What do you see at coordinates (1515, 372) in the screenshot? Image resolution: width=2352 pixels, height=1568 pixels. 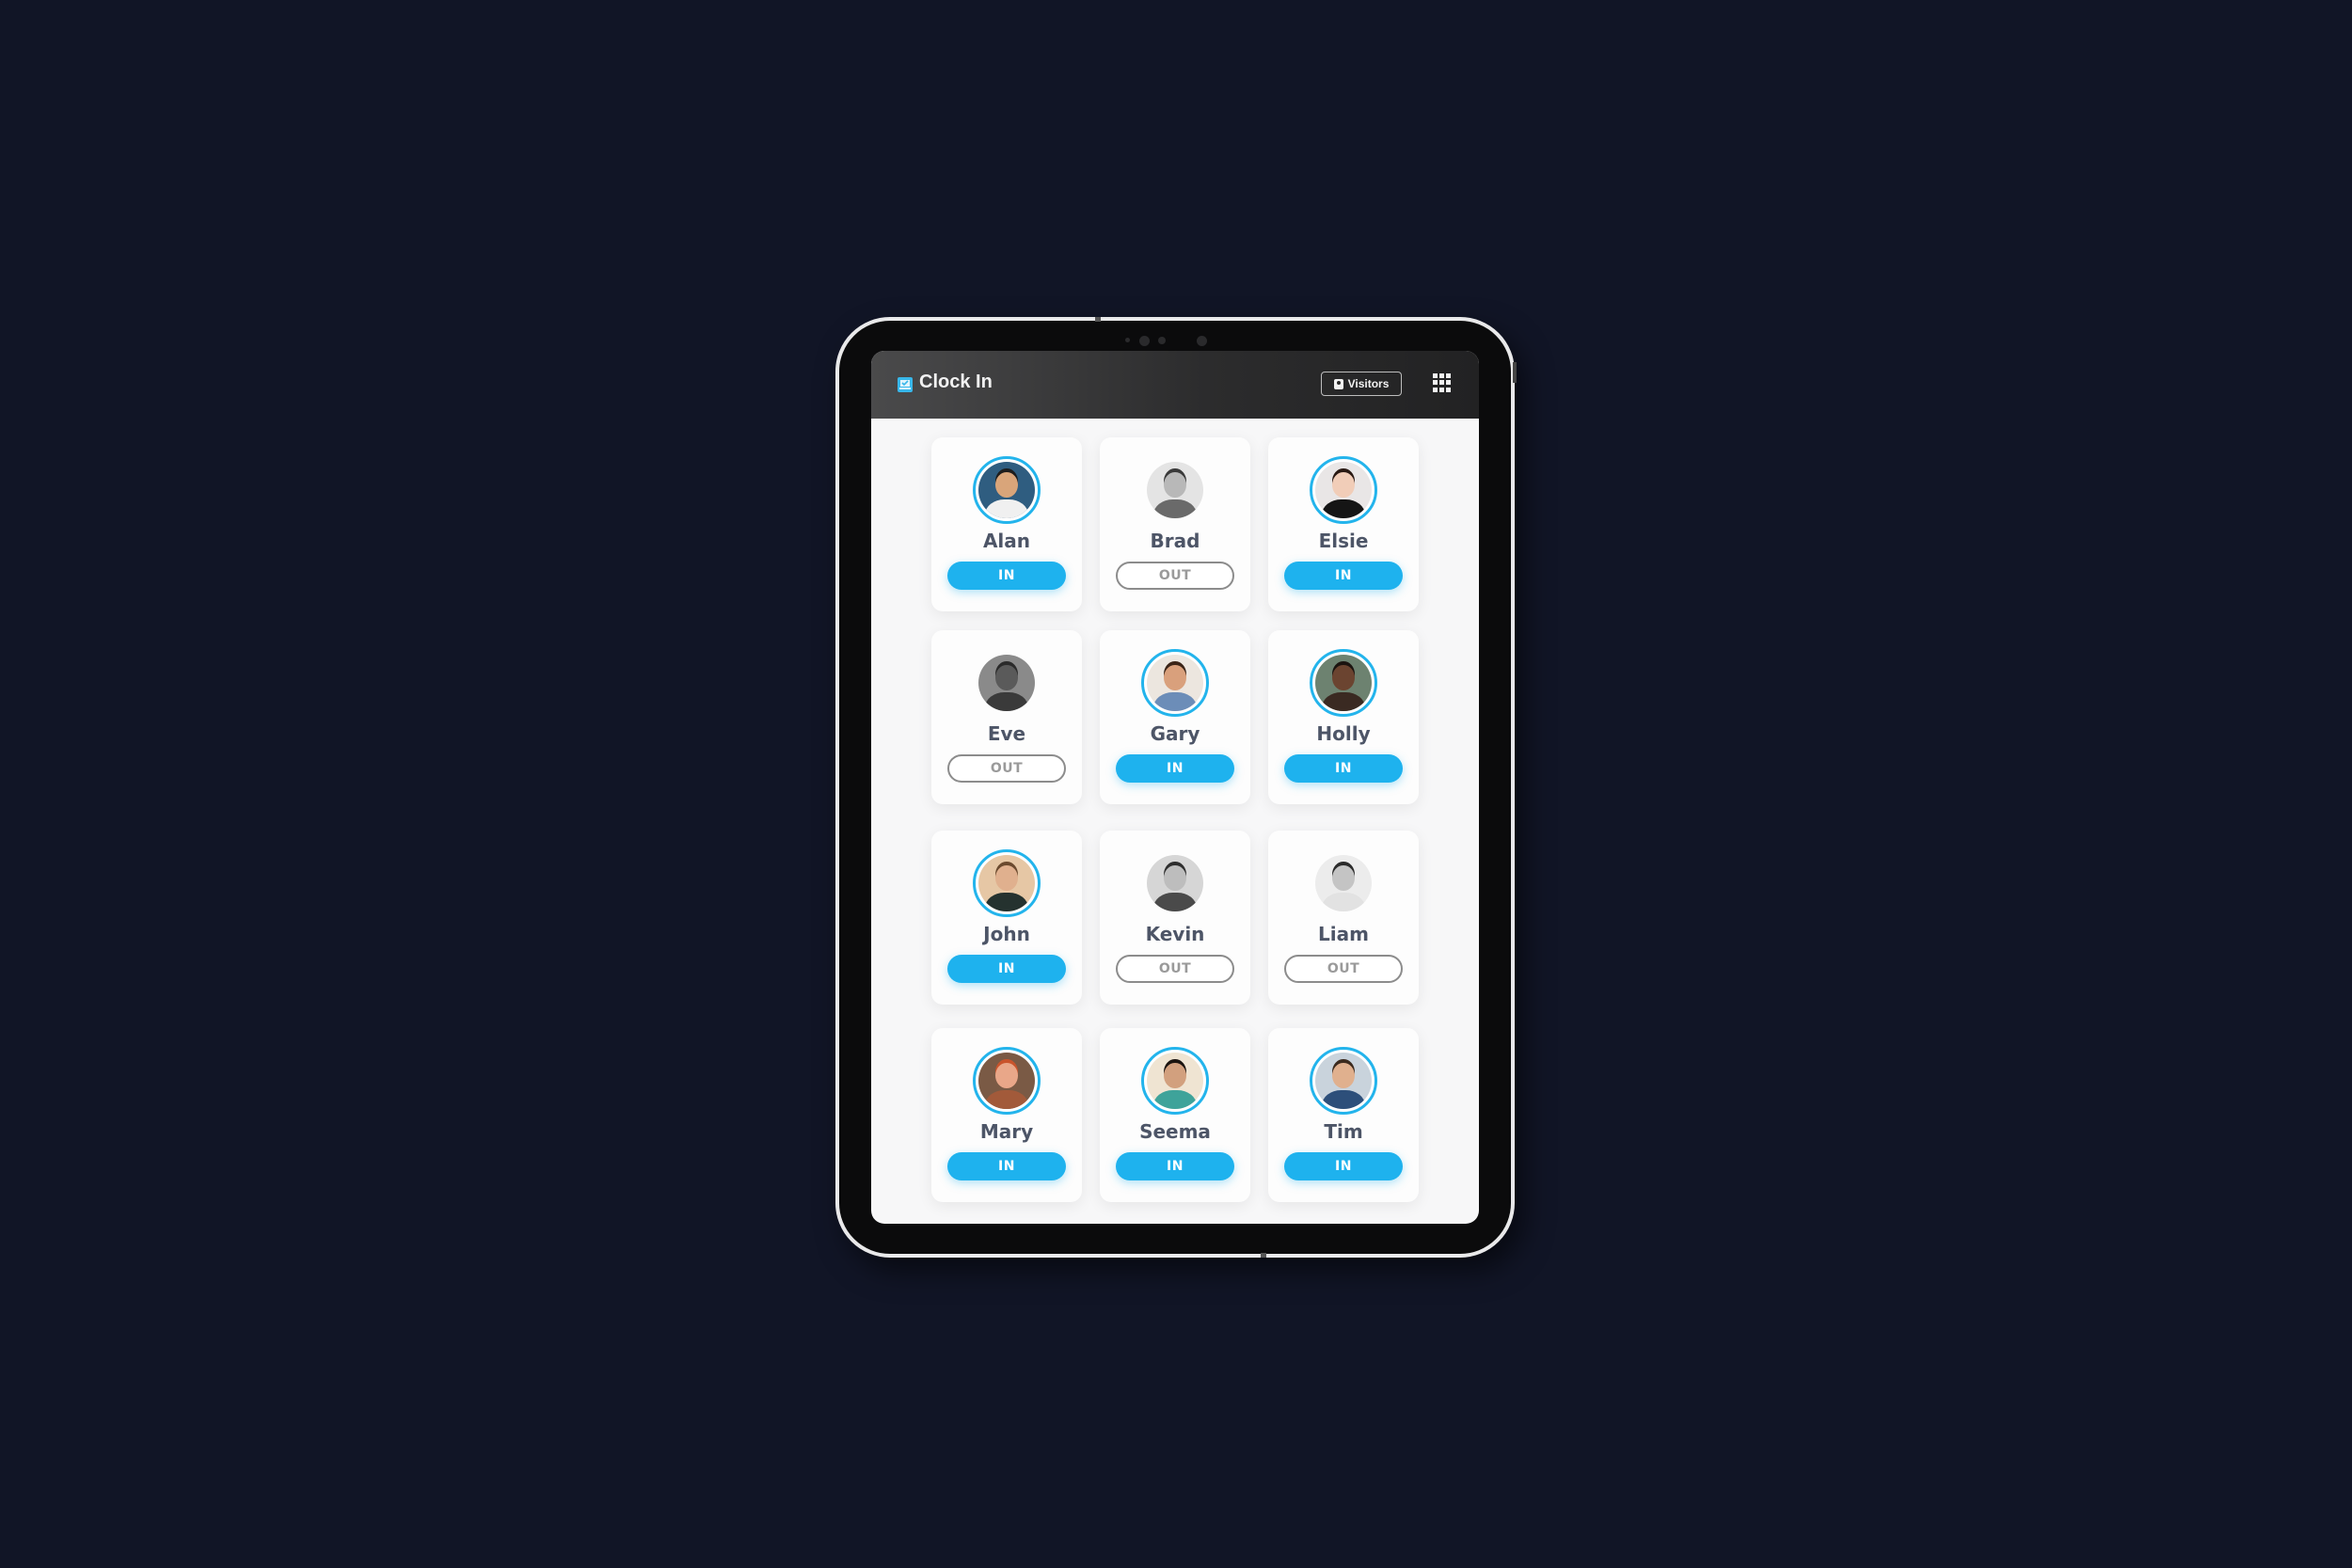 I see `power-button` at bounding box center [1515, 372].